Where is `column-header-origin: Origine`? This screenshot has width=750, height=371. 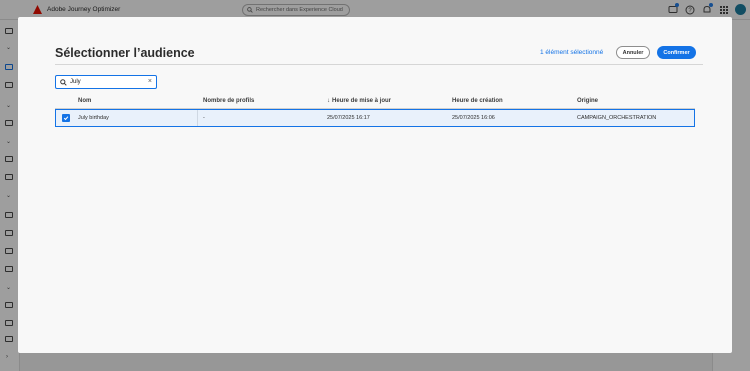
column-header-origin: Origine is located at coordinates (587, 101).